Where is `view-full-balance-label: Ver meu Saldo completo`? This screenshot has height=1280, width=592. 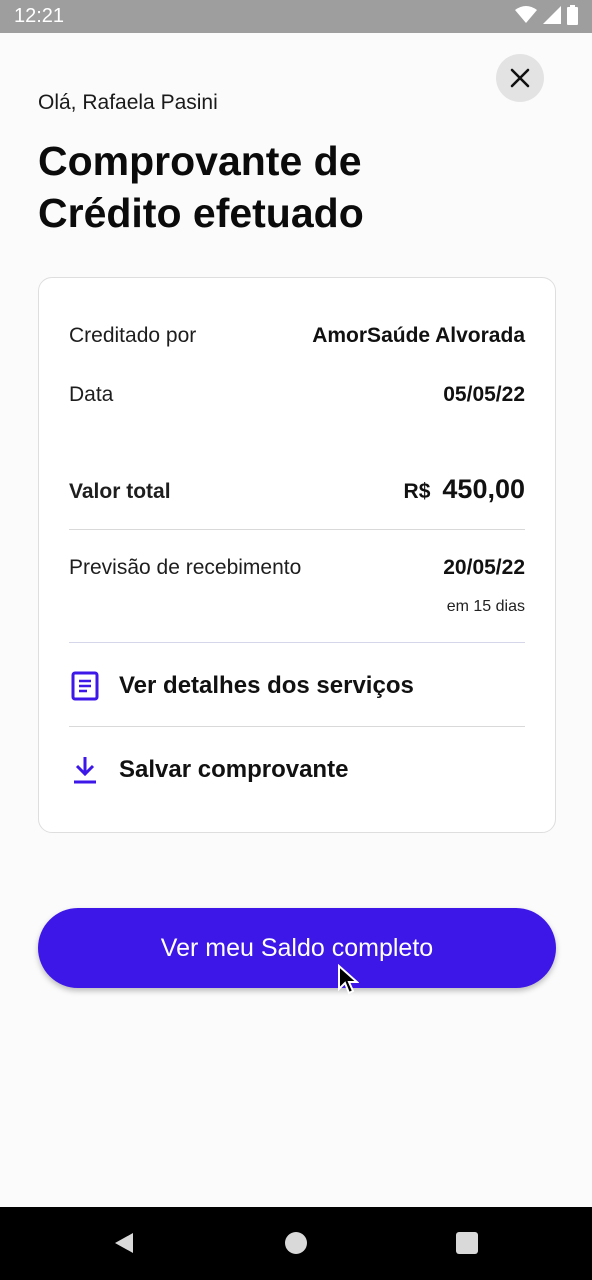
view-full-balance-label: Ver meu Saldo completo is located at coordinates (297, 947).